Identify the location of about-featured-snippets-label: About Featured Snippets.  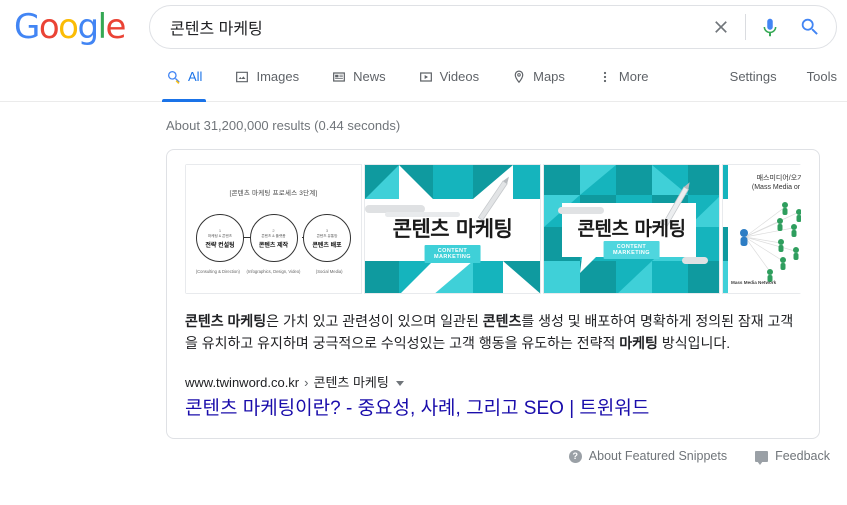
(658, 456).